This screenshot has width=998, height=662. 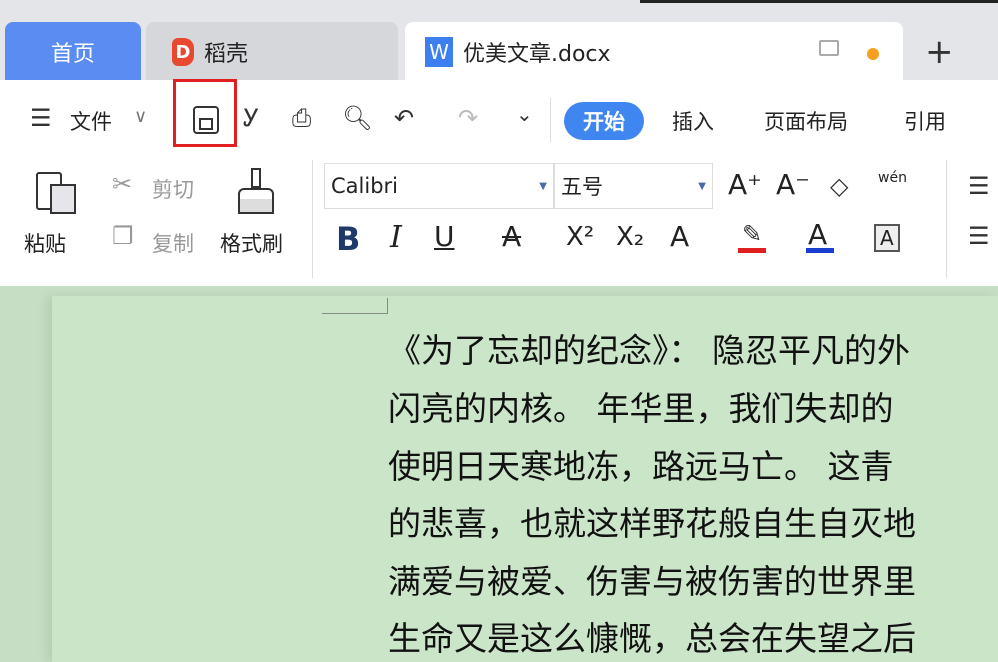 I want to click on new-tab-button: +, so click(x=939, y=52).